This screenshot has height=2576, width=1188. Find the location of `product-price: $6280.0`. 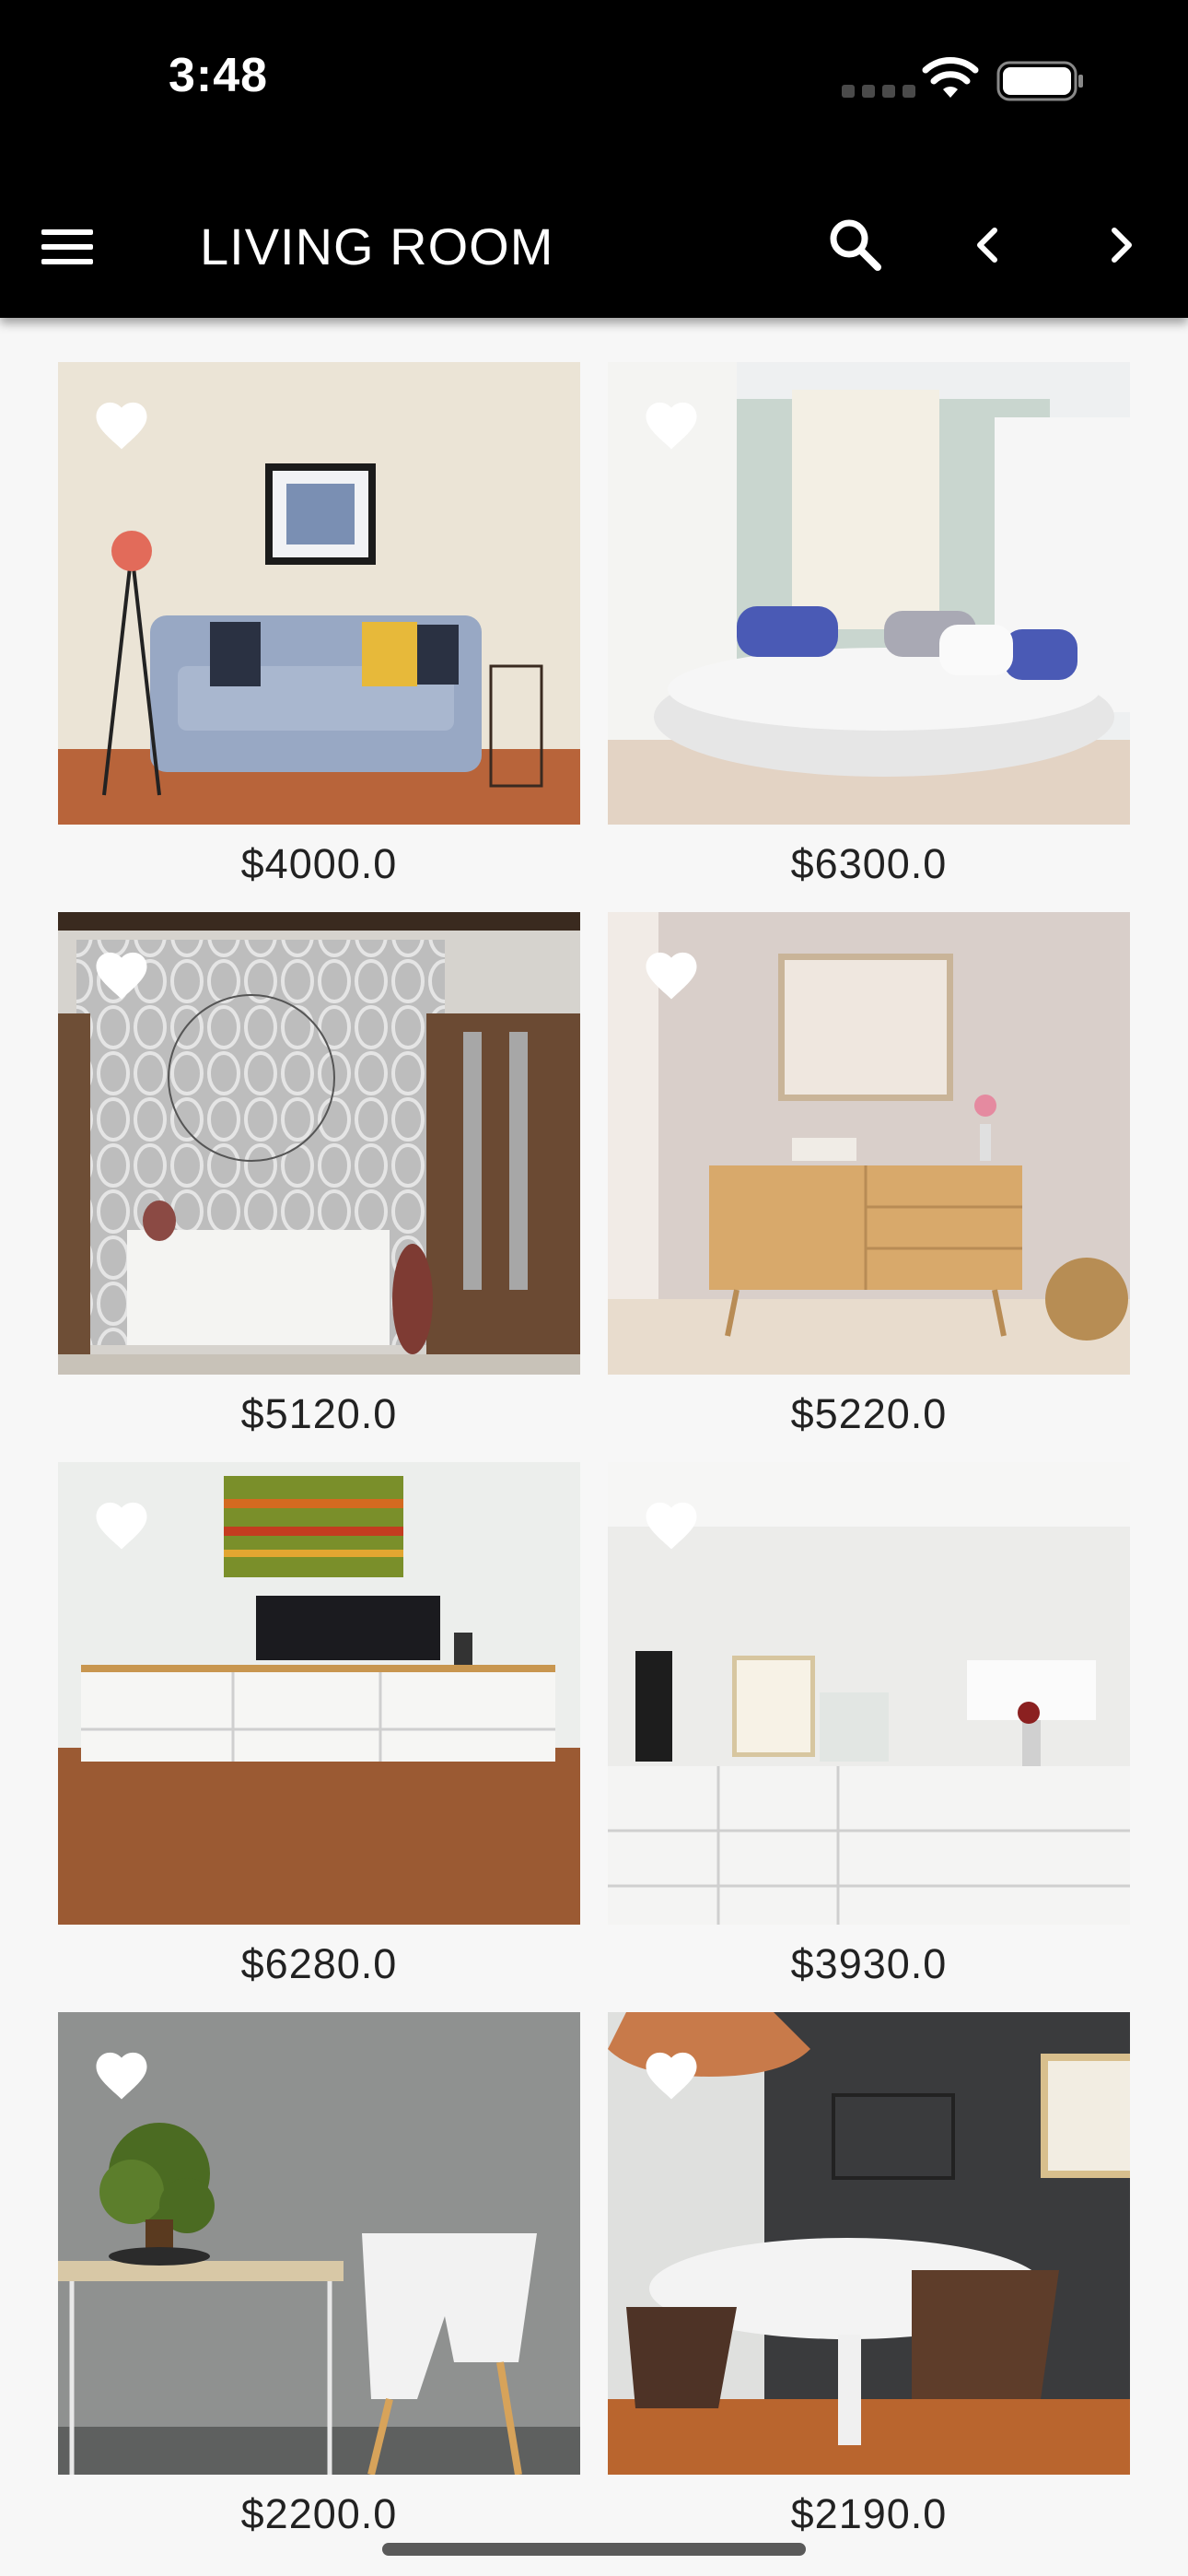

product-price: $6280.0 is located at coordinates (319, 1964).